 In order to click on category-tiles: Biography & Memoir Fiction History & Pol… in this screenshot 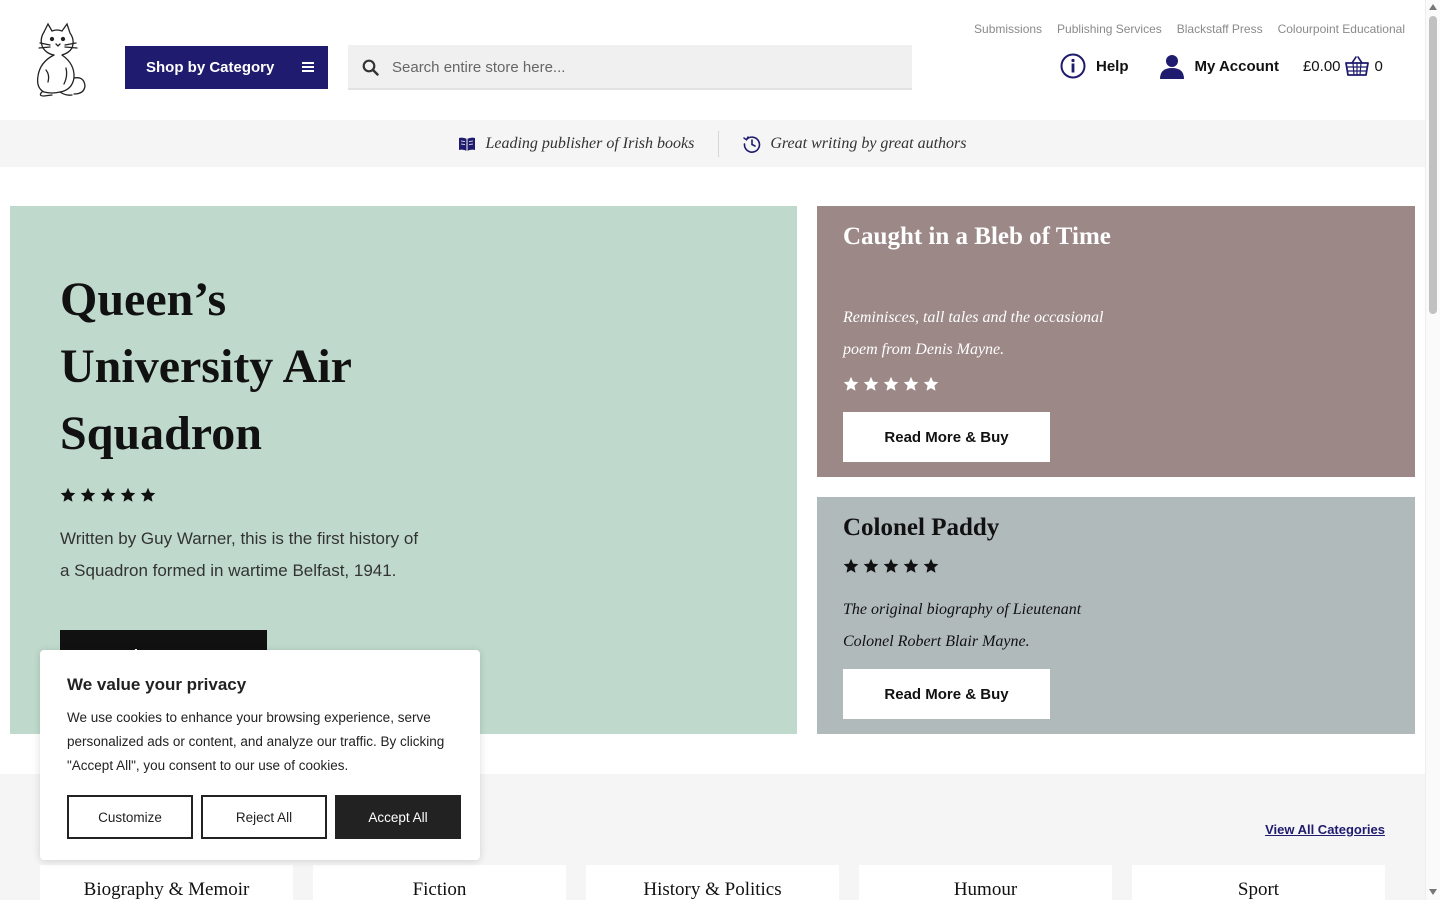, I will do `click(712, 882)`.